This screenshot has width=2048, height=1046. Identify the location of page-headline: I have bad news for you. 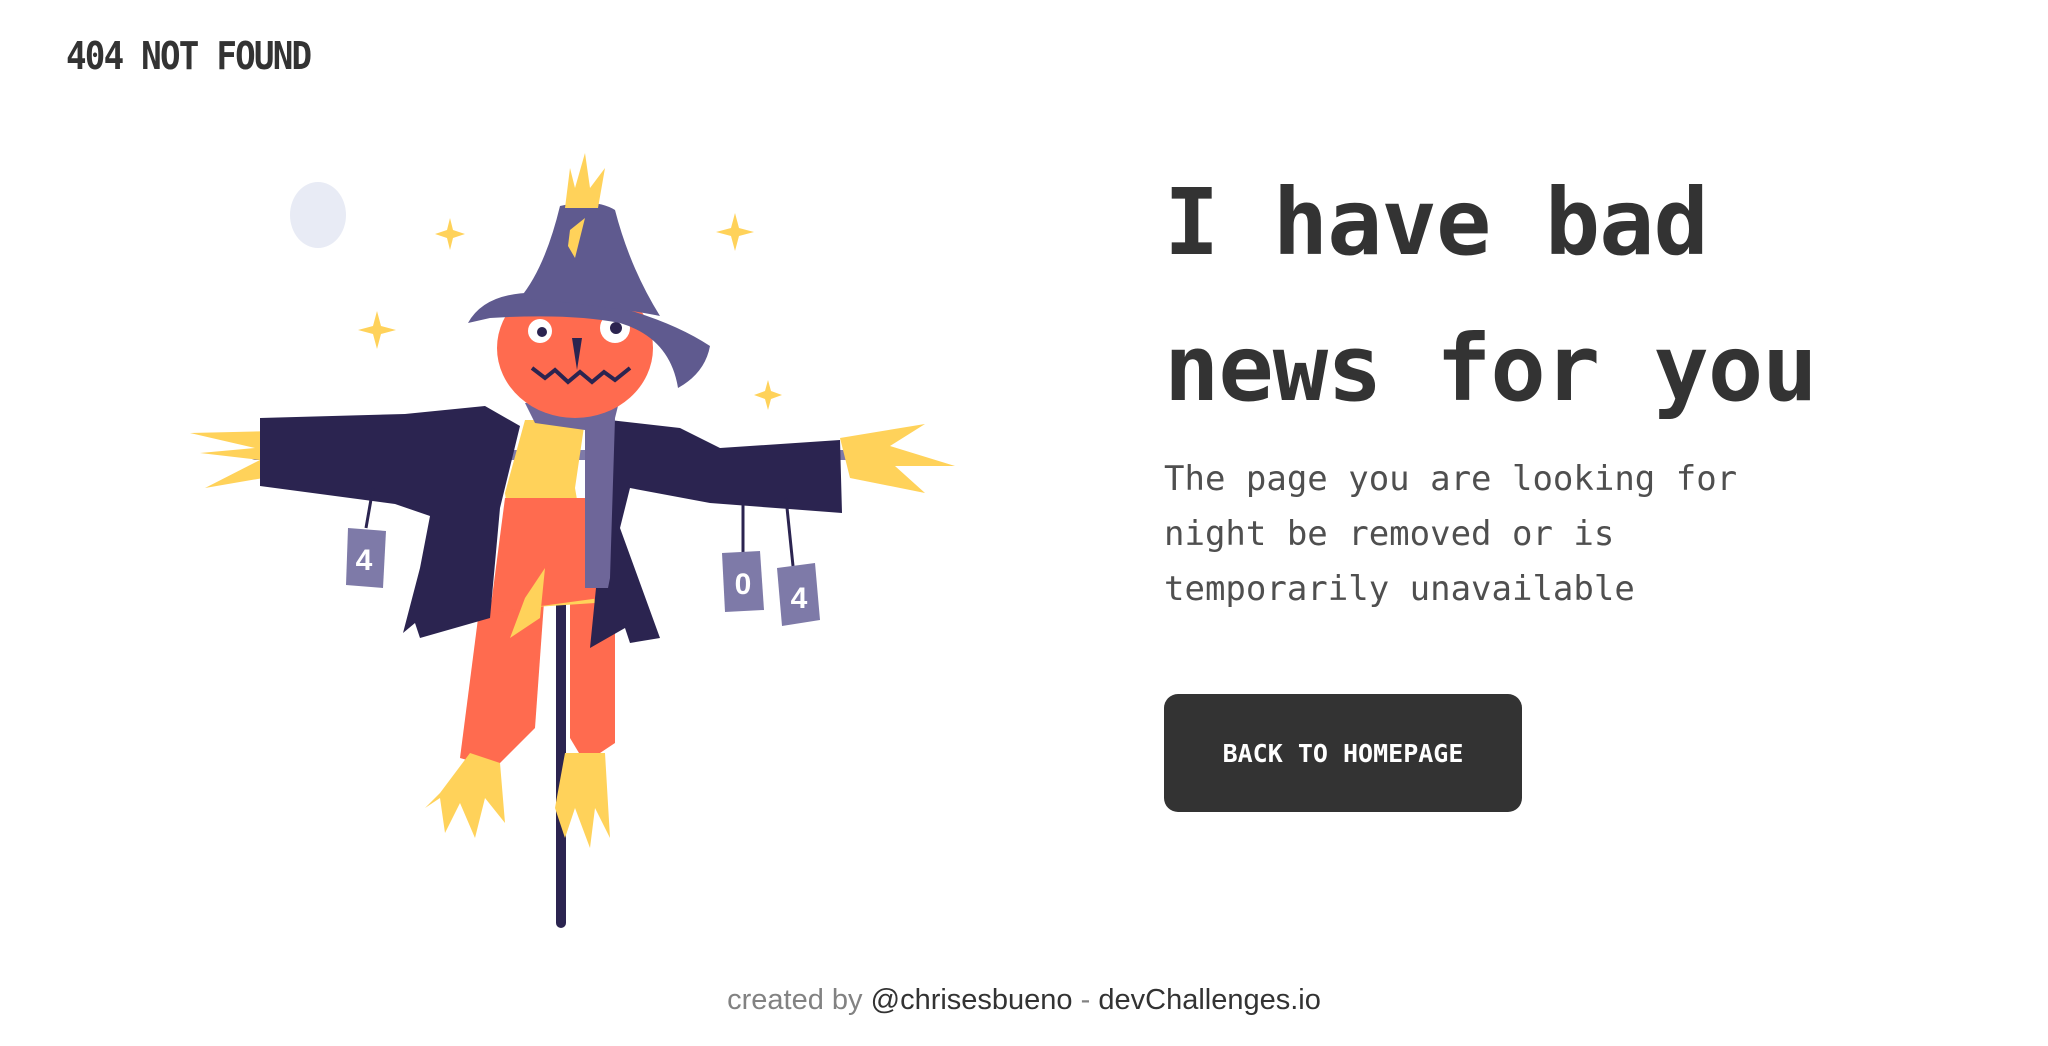
(1544, 296).